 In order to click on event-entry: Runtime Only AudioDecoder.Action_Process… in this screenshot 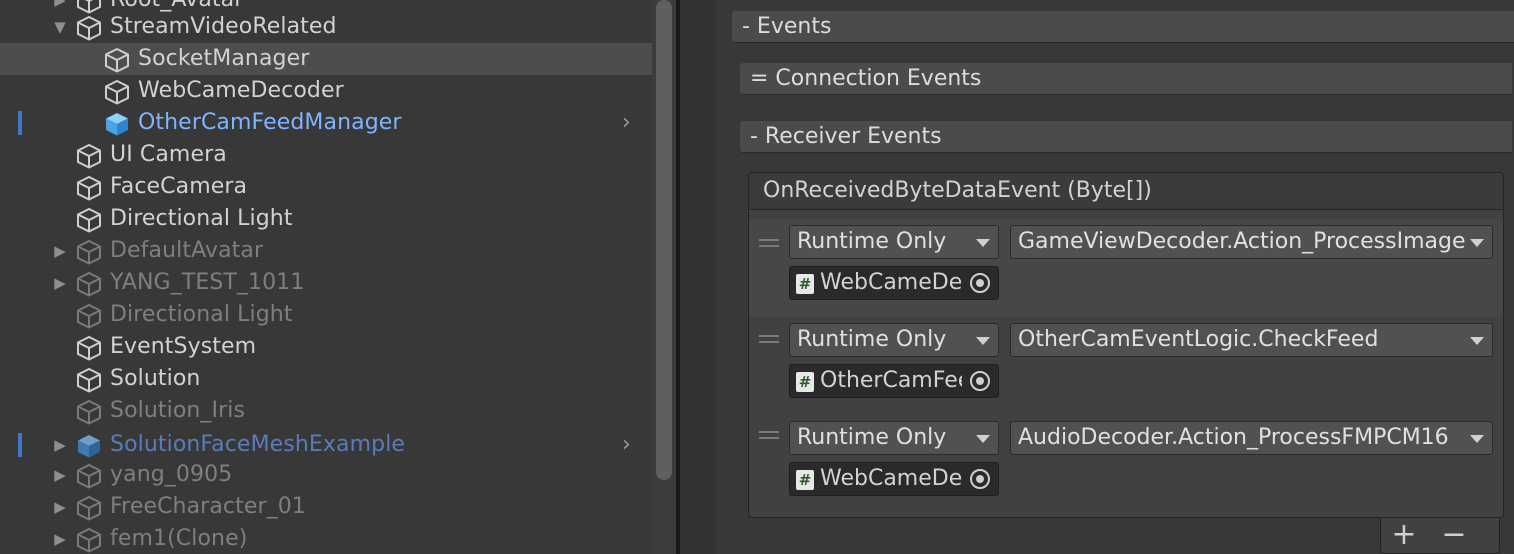, I will do `click(1126, 464)`.